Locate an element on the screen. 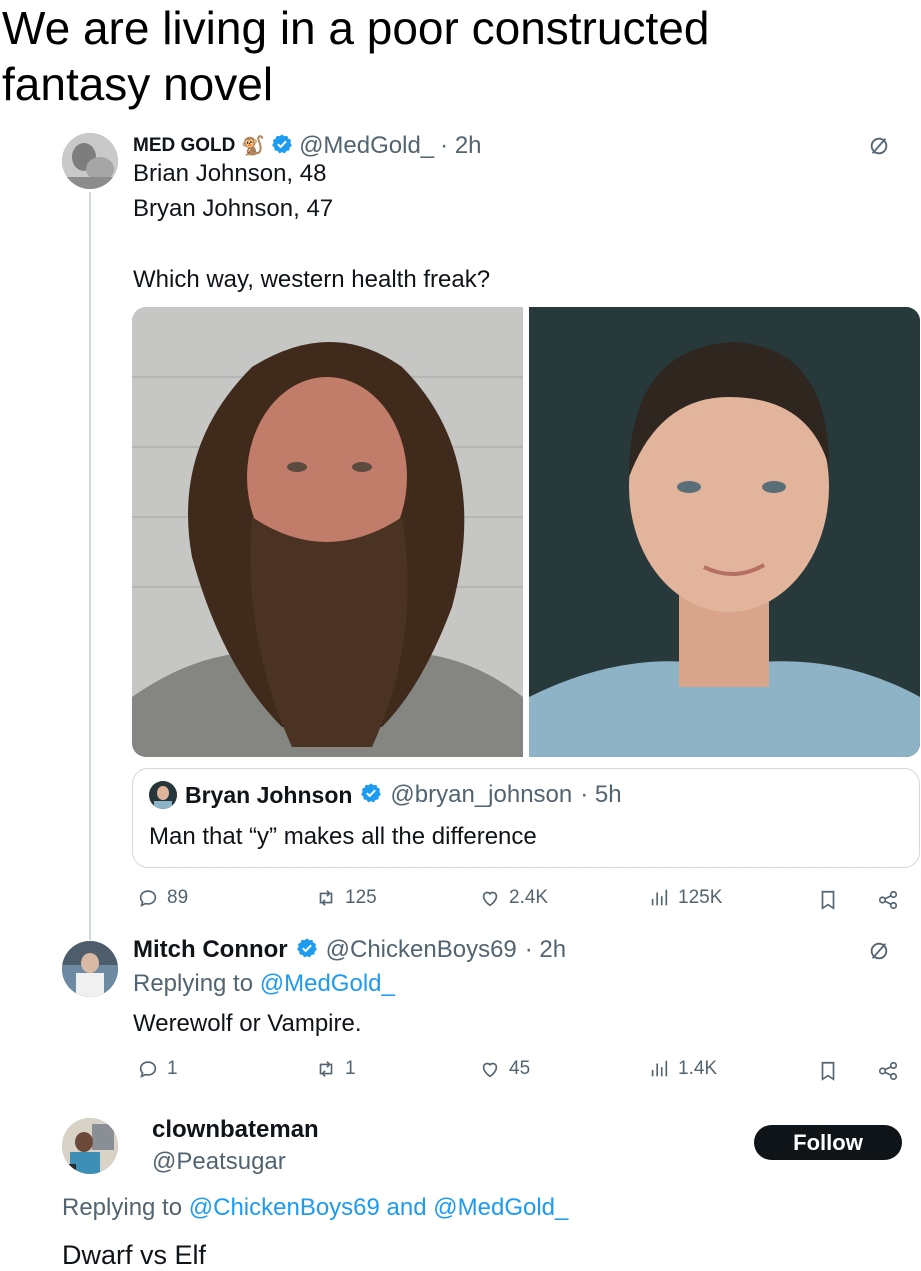 The image size is (921, 1271). reply-button: 1 is located at coordinates (157, 1069).